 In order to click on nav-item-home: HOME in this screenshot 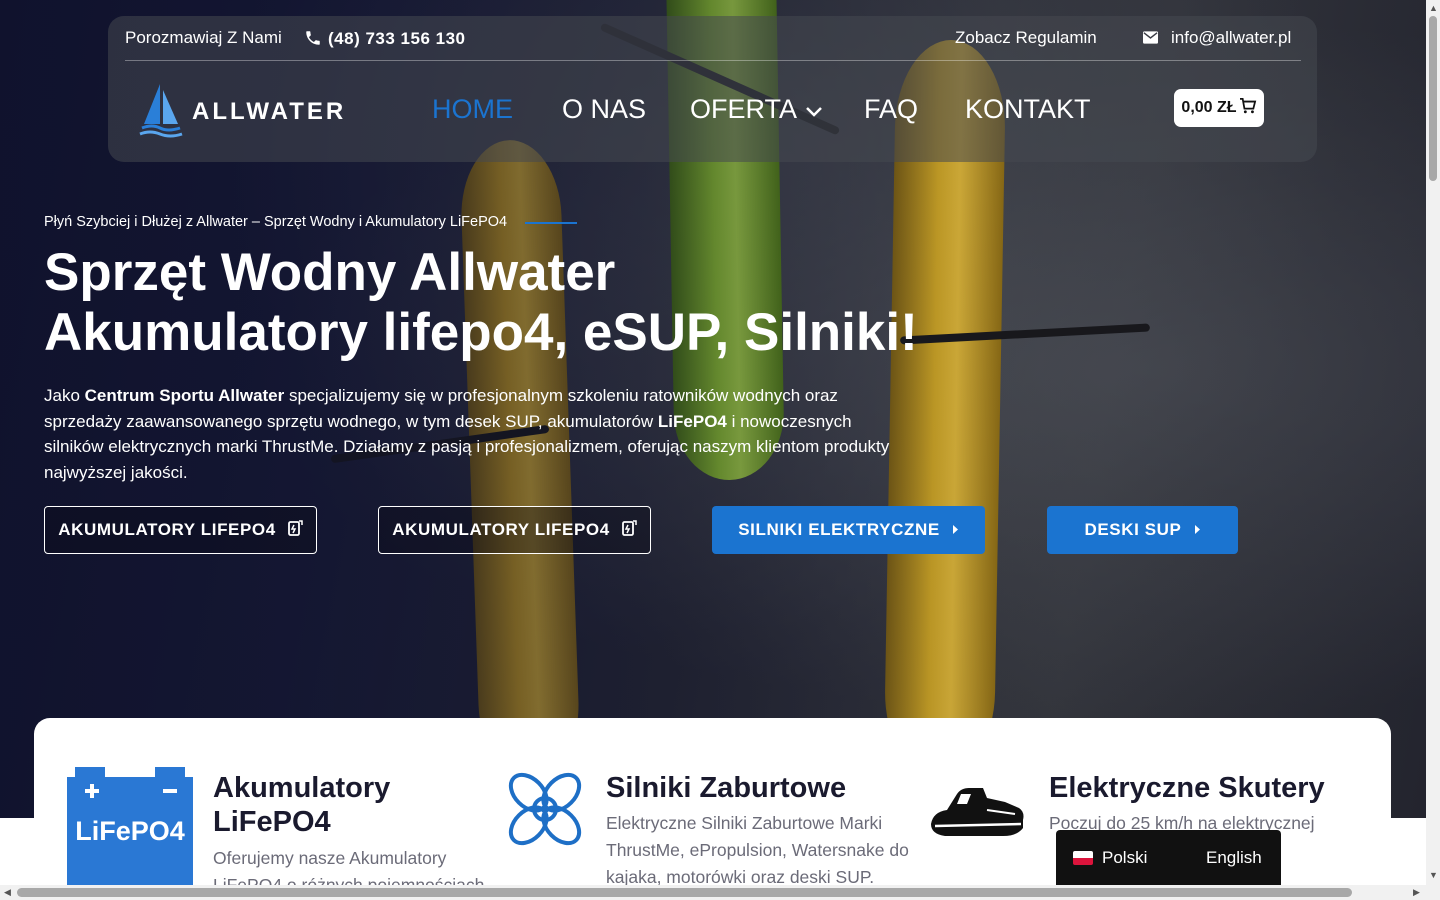, I will do `click(472, 109)`.